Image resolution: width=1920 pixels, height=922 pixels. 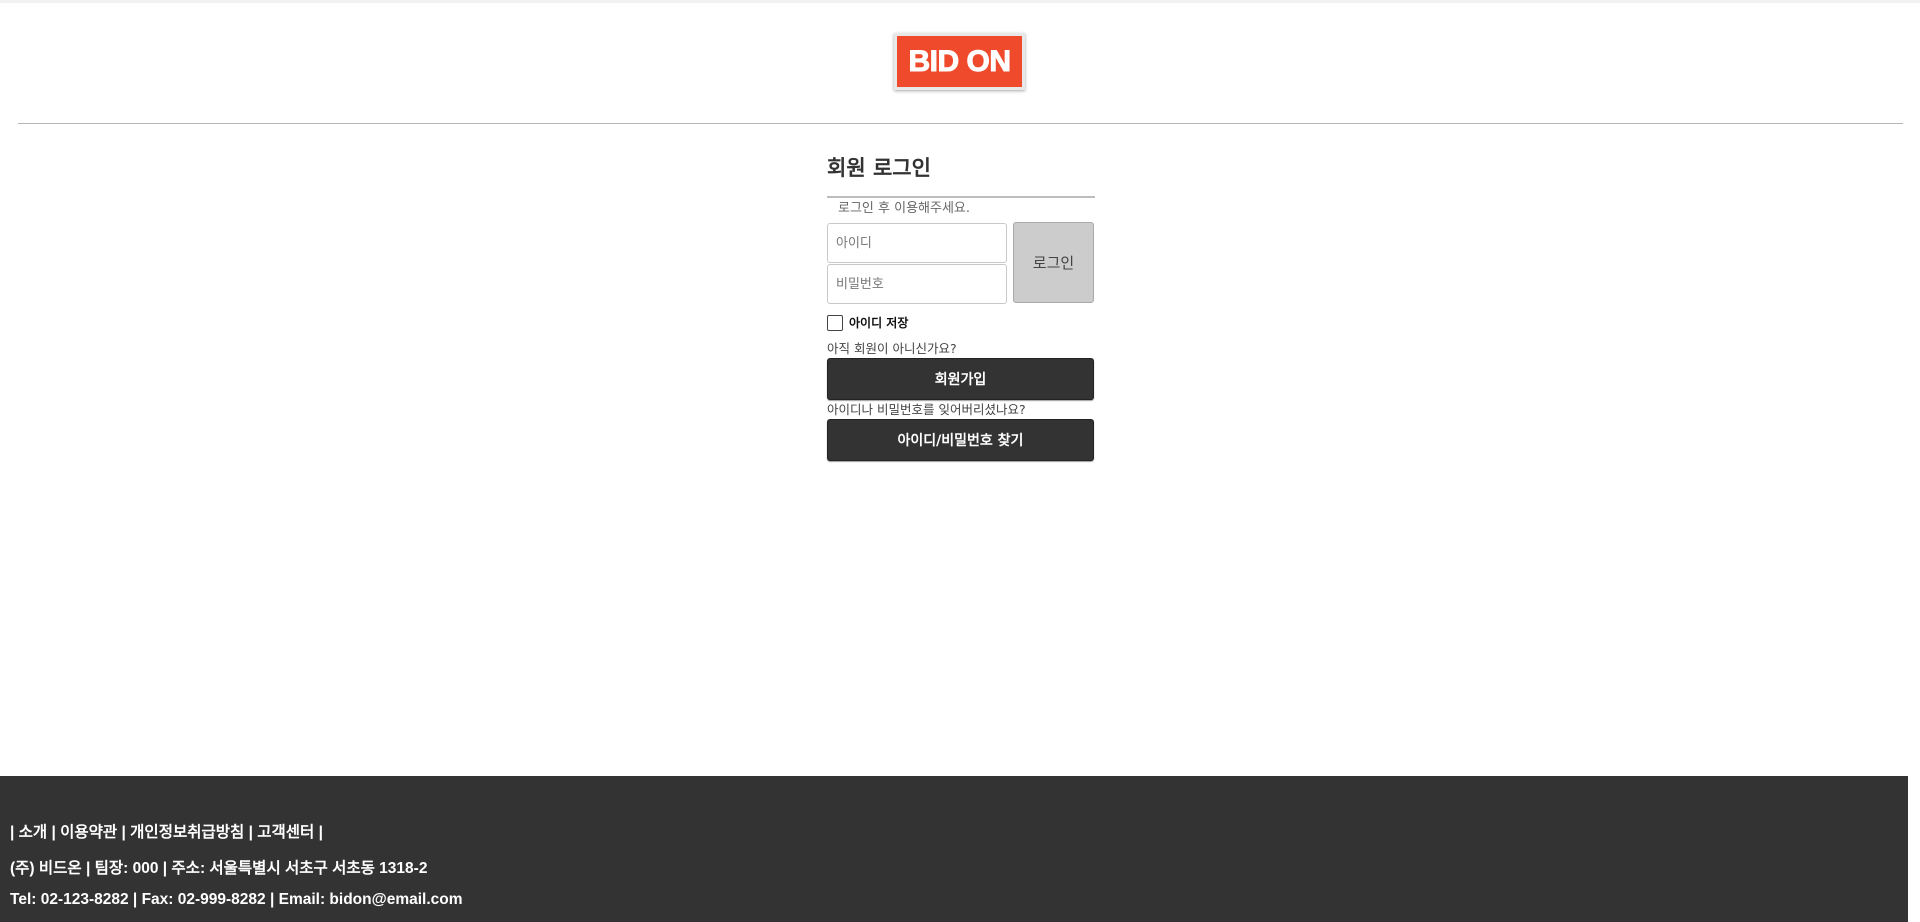 What do you see at coordinates (961, 197) in the screenshot?
I see `title-divider` at bounding box center [961, 197].